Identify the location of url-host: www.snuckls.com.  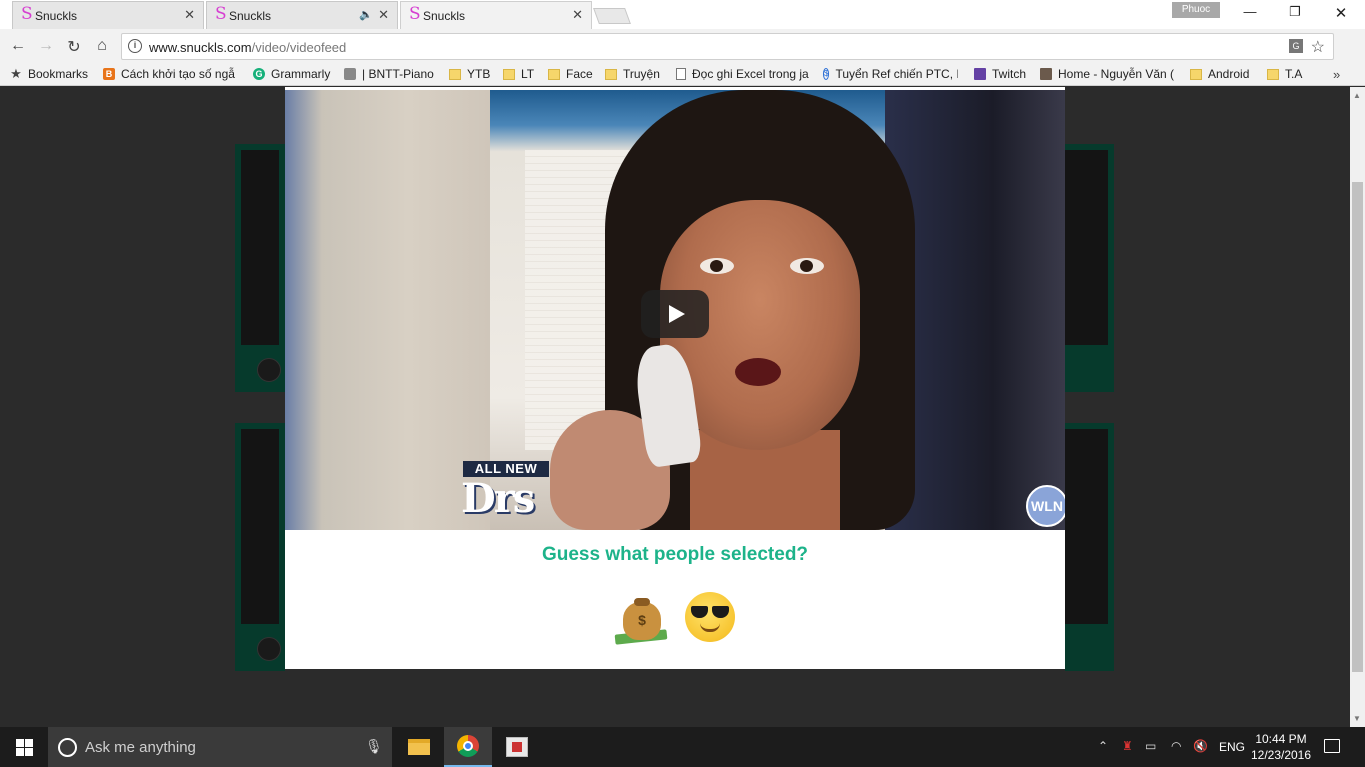
(200, 47).